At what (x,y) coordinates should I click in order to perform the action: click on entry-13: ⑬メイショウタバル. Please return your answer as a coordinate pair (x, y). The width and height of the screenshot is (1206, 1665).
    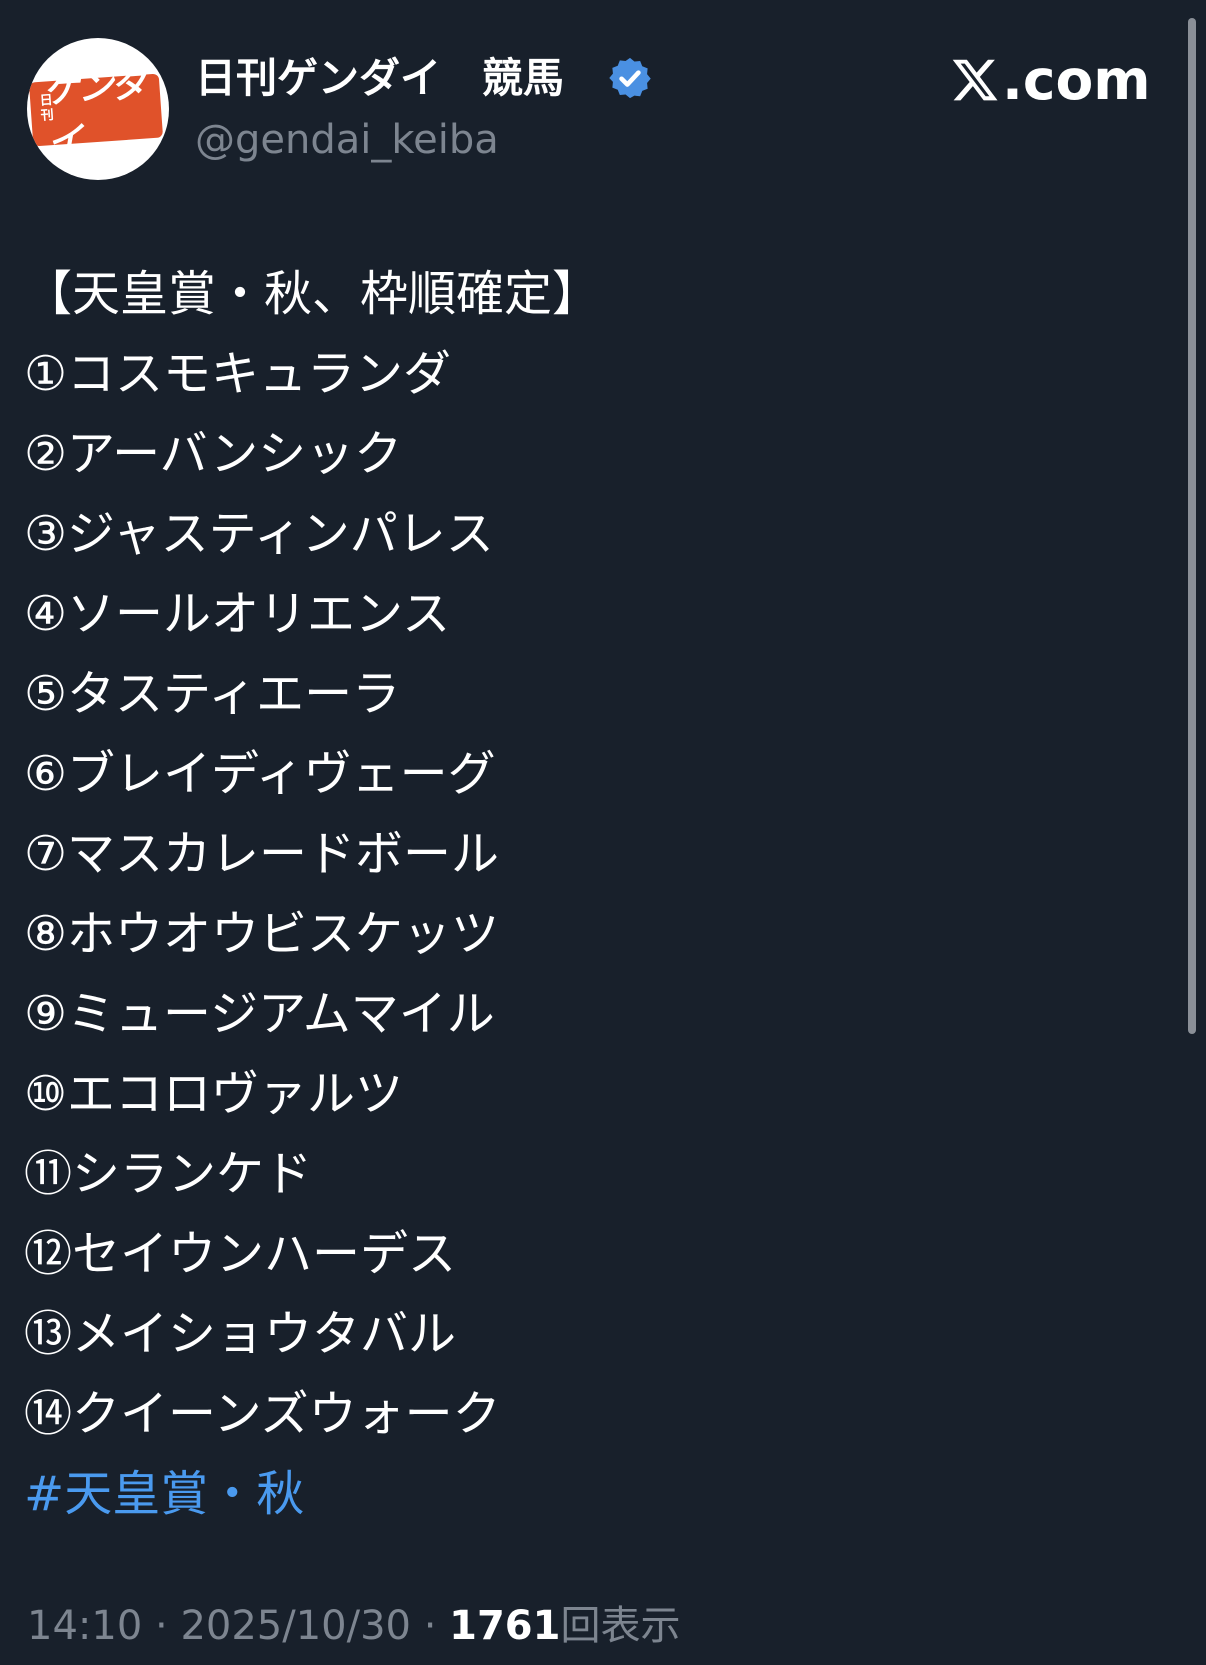
    Looking at the image, I should click on (240, 1334).